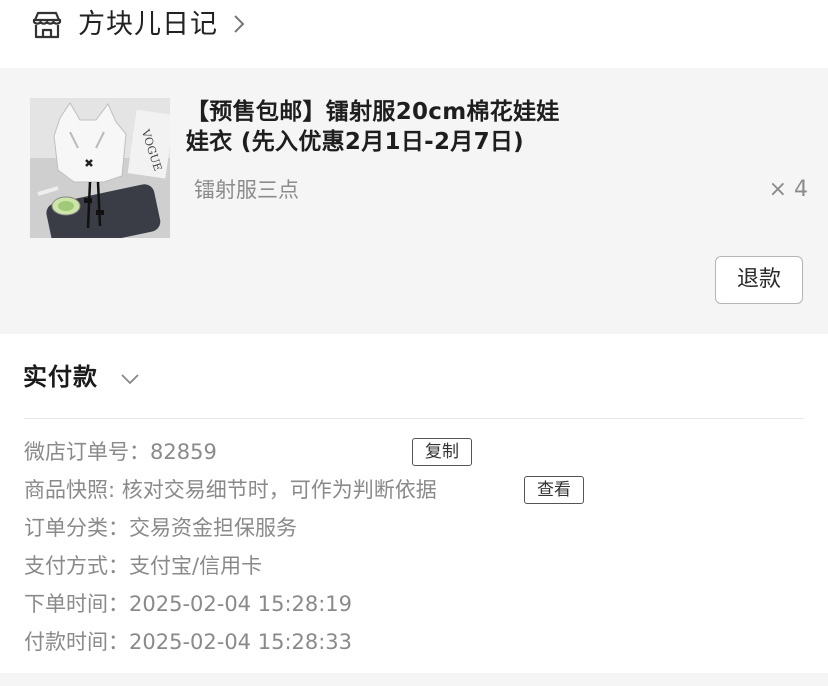 This screenshot has height=686, width=828. Describe the element at coordinates (239, 24) in the screenshot. I see `chevron-right-icon` at that location.